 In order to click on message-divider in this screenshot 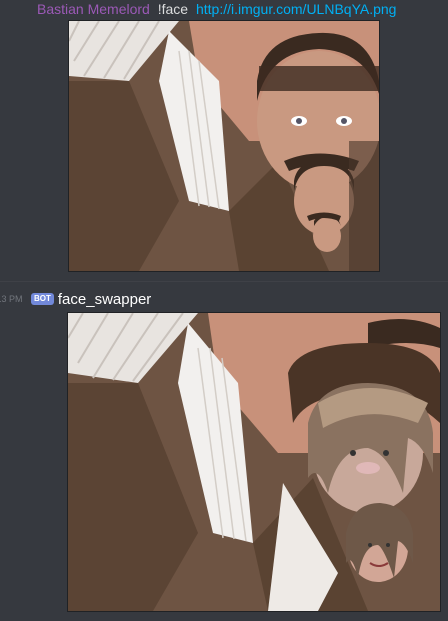, I will do `click(224, 281)`.